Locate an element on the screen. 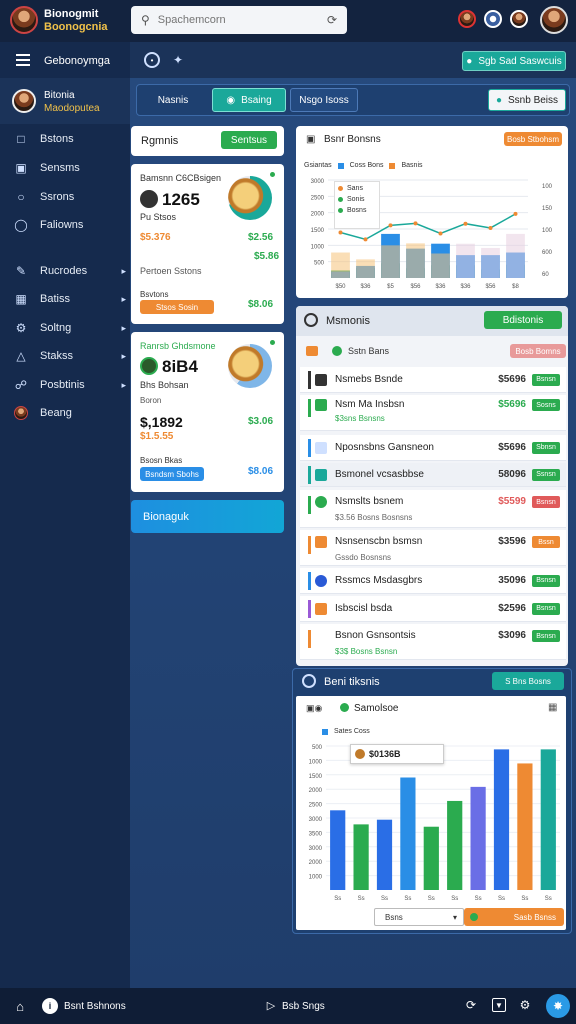 Image resolution: width=576 pixels, height=1024 pixels. card1-small: Bsvtons is located at coordinates (154, 294).